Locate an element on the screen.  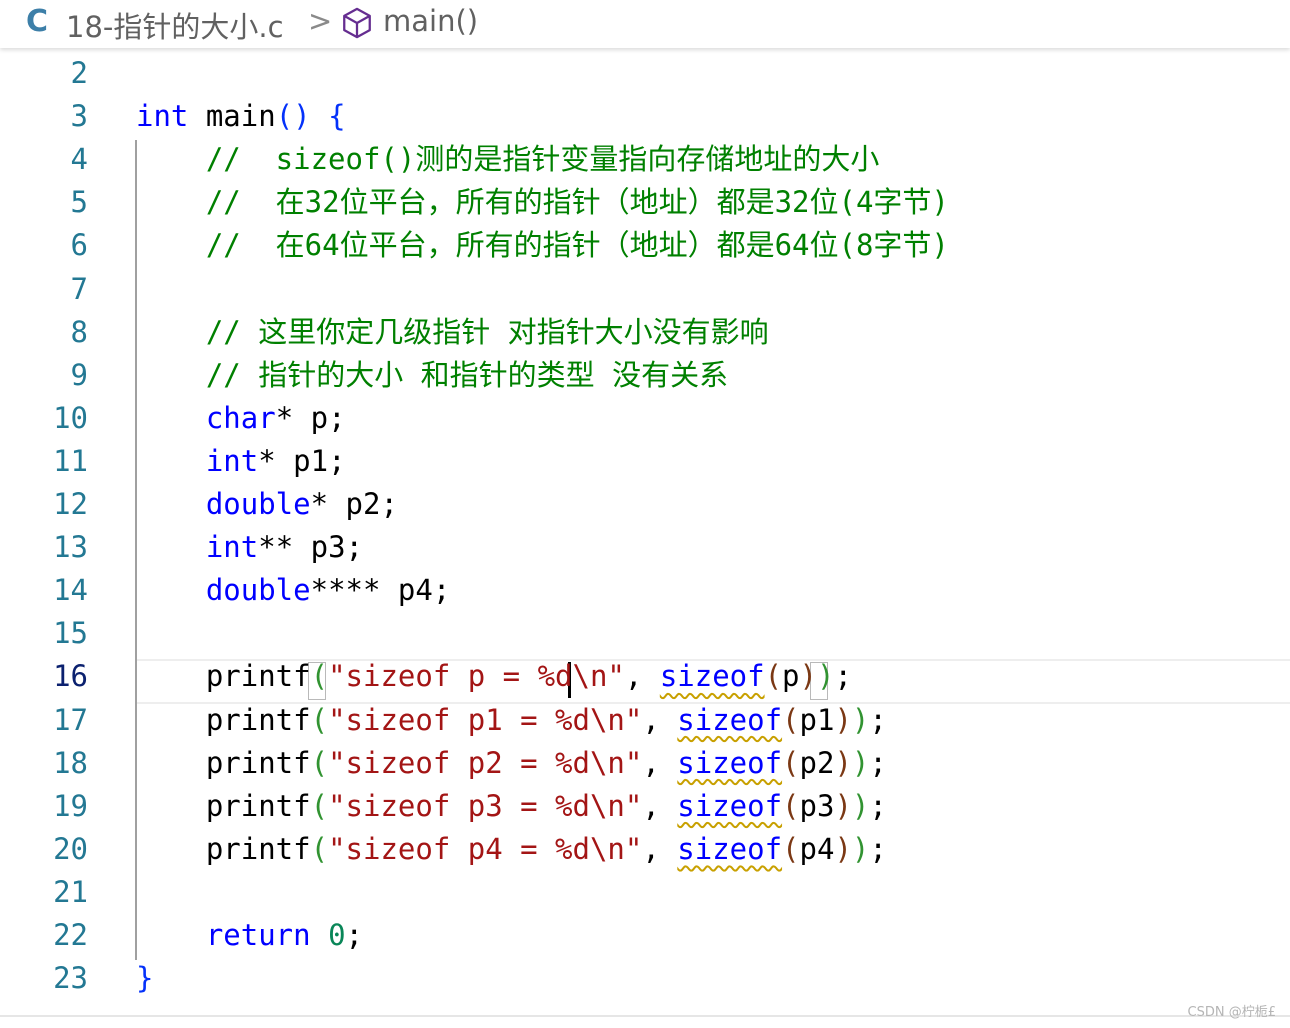
code-token: // 这里你定几级指针 对指针大小没有影响 is located at coordinates (452, 331).